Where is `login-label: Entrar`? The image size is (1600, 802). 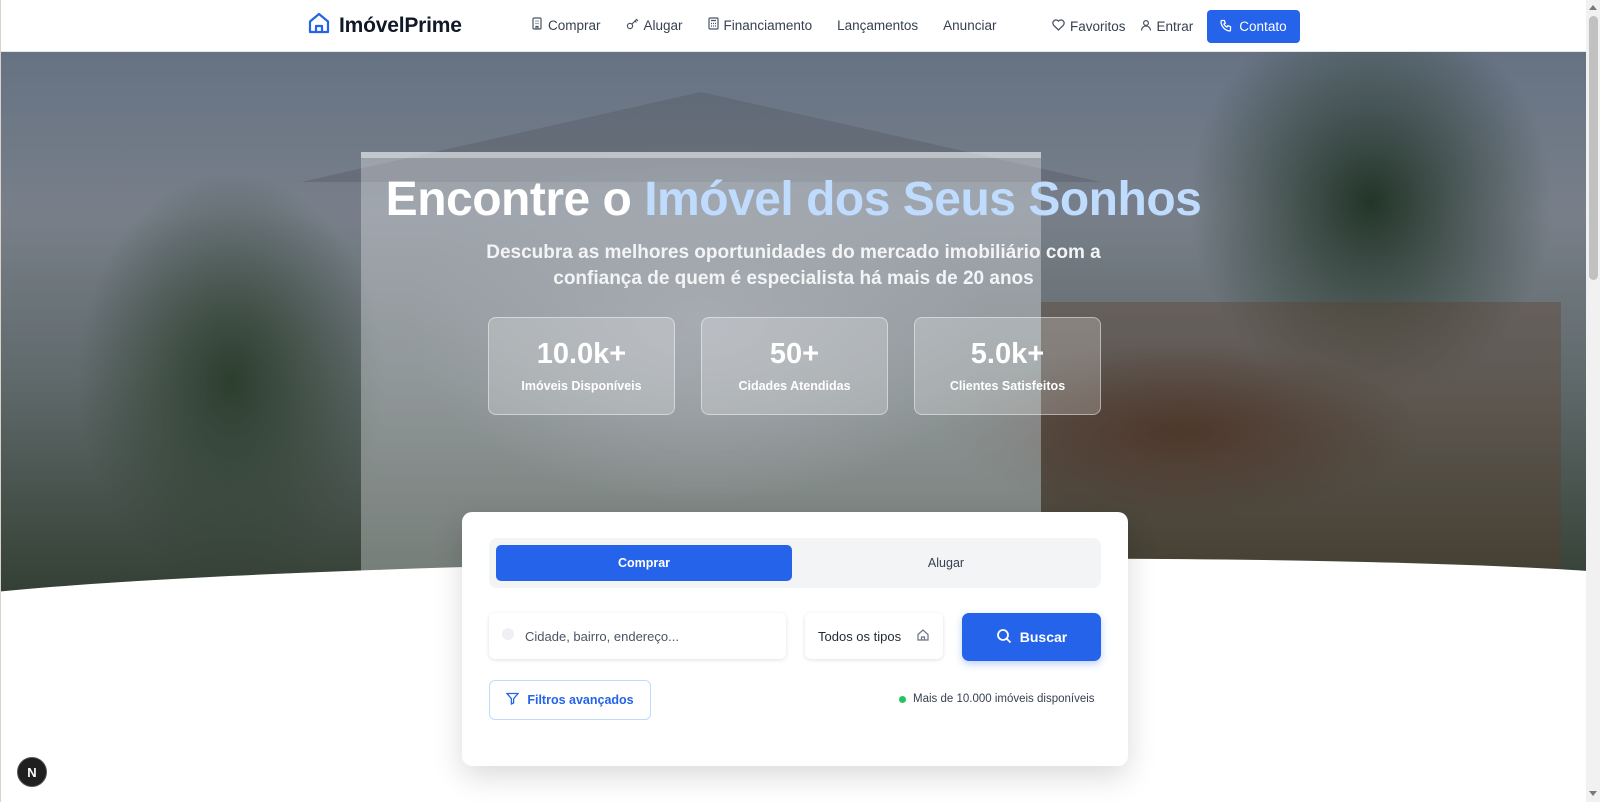 login-label: Entrar is located at coordinates (1175, 26).